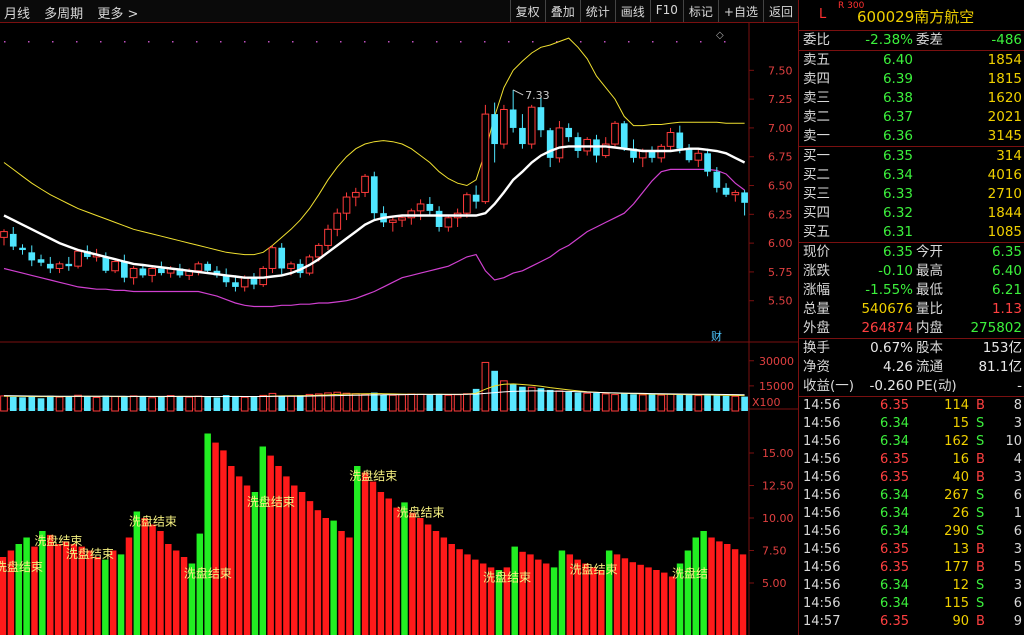 This screenshot has height=635, width=1024. What do you see at coordinates (780, 272) in the screenshot?
I see `price-axis-label: 5.75` at bounding box center [780, 272].